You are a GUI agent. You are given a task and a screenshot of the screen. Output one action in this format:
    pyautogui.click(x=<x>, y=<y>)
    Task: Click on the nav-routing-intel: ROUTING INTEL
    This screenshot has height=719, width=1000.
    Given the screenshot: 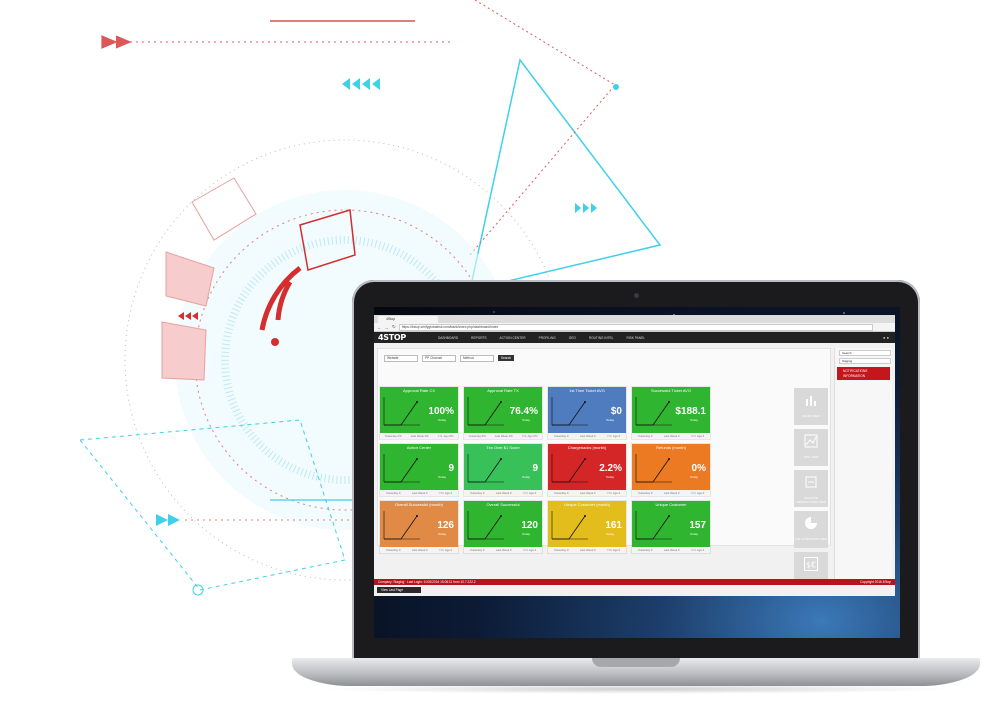 What is the action you would take?
    pyautogui.click(x=601, y=338)
    